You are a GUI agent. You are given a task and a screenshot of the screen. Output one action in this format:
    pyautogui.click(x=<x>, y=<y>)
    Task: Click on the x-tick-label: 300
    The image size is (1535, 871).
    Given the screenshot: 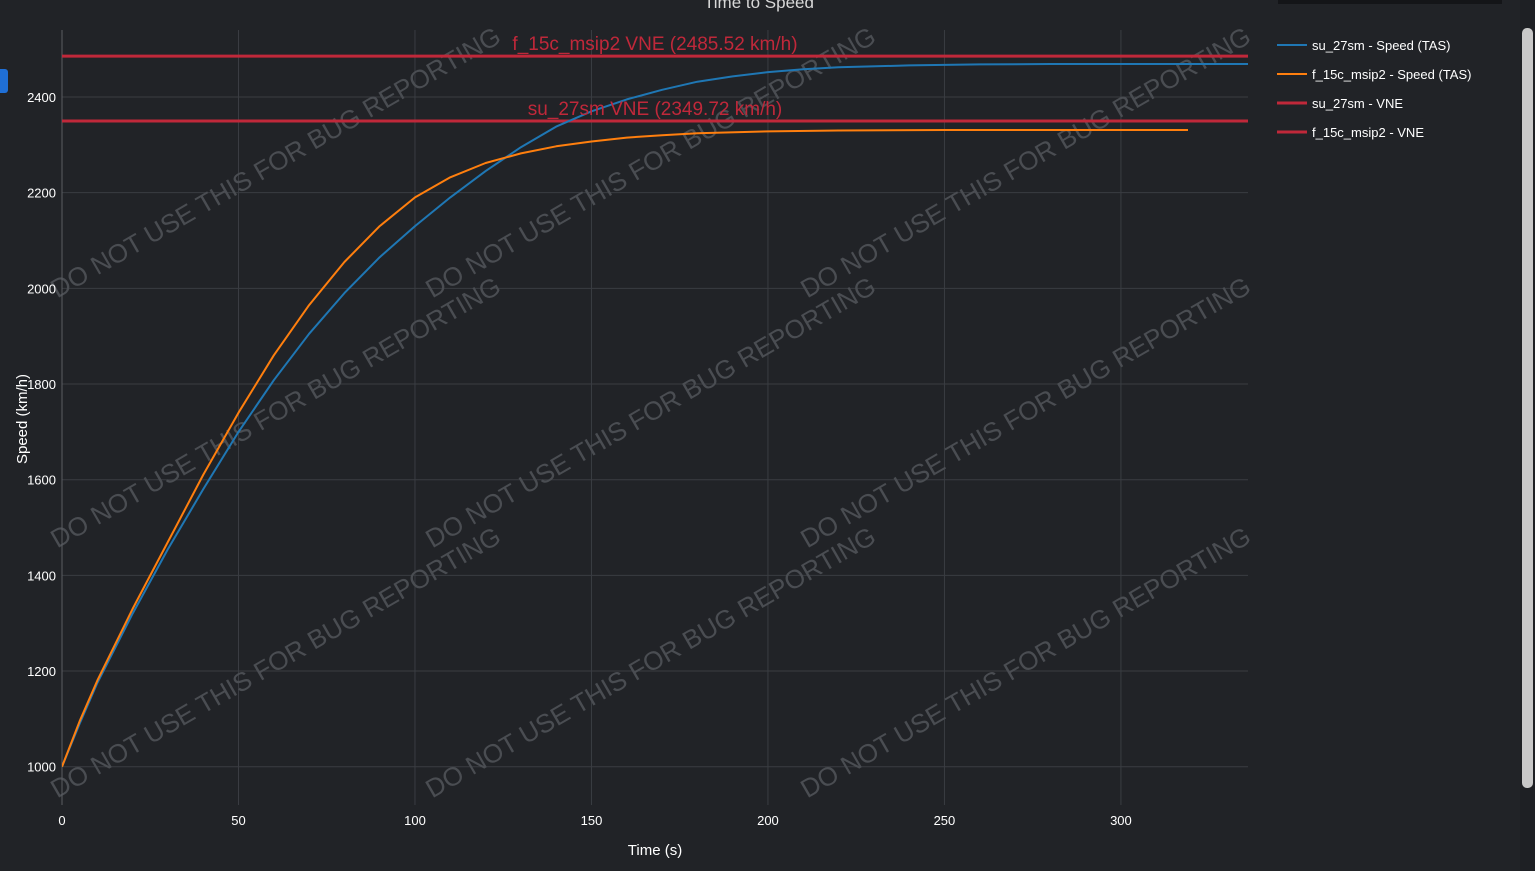 What is the action you would take?
    pyautogui.click(x=1121, y=820)
    